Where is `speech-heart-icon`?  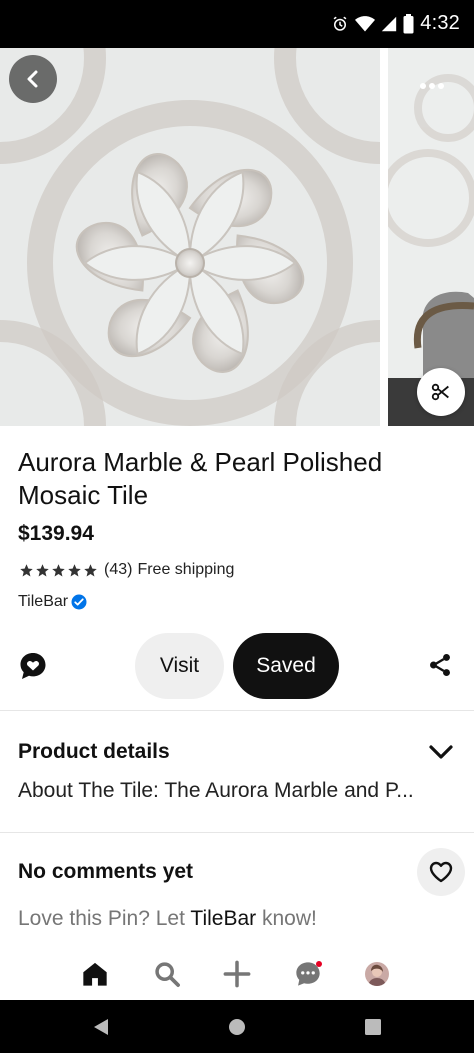
speech-heart-icon is located at coordinates (33, 666).